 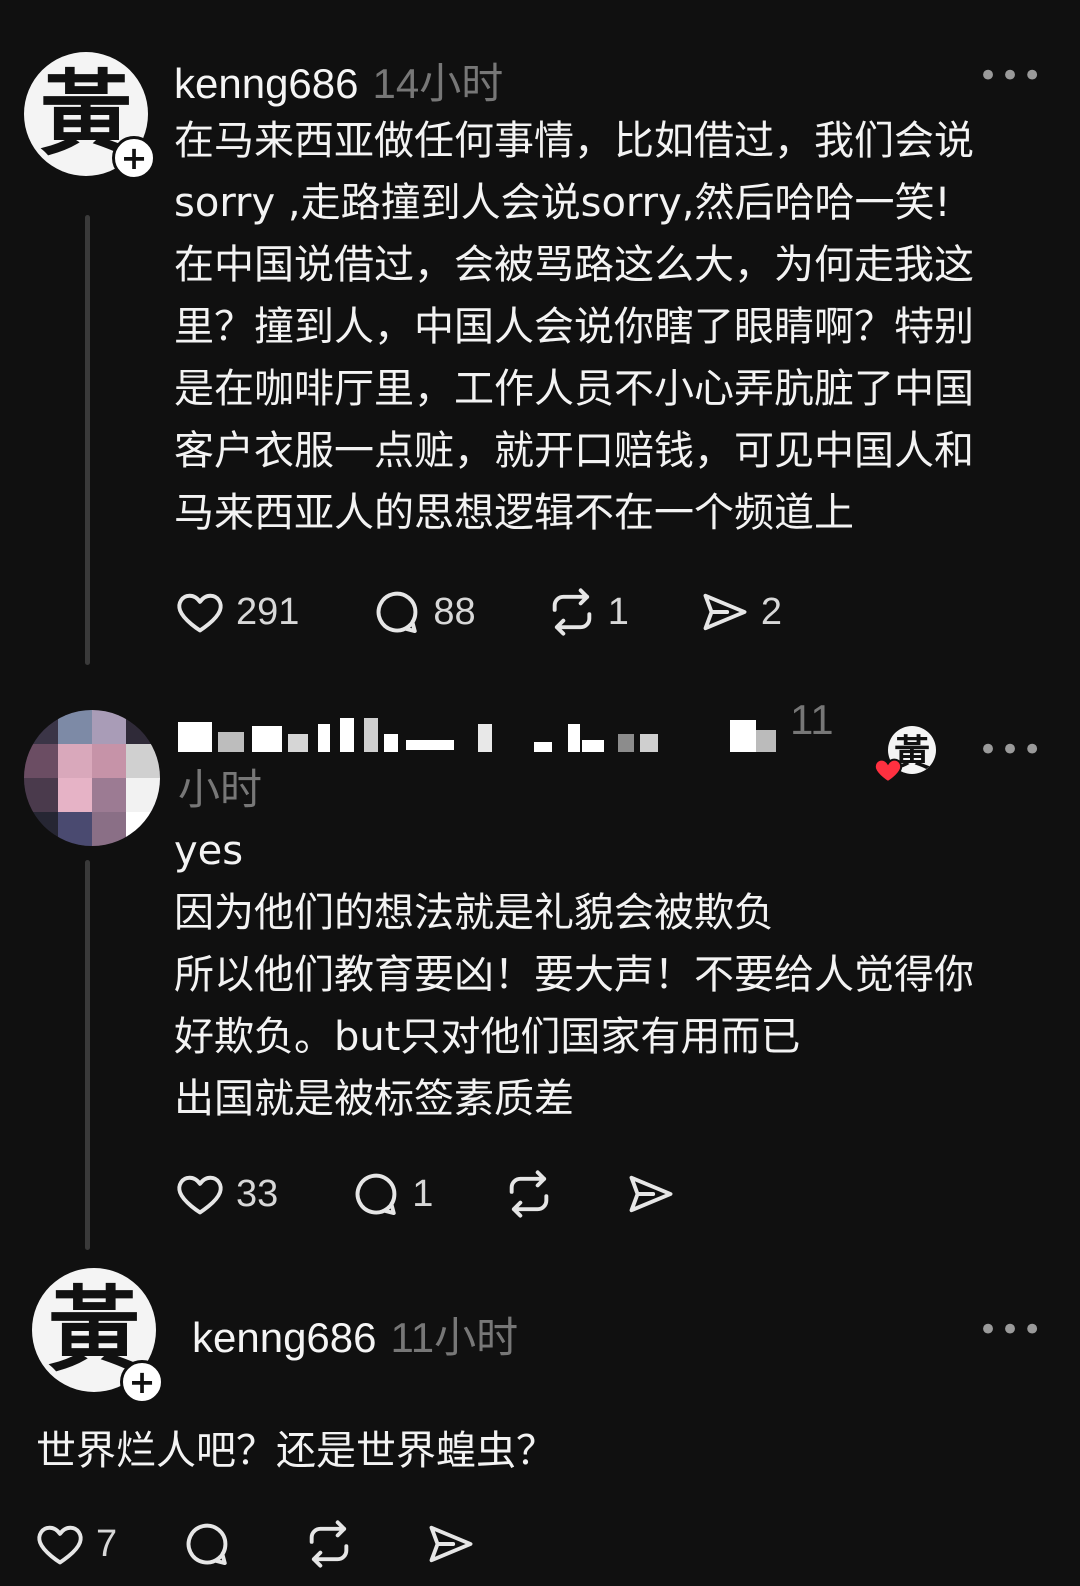 What do you see at coordinates (423, 1193) in the screenshot?
I see `reply-count: 1` at bounding box center [423, 1193].